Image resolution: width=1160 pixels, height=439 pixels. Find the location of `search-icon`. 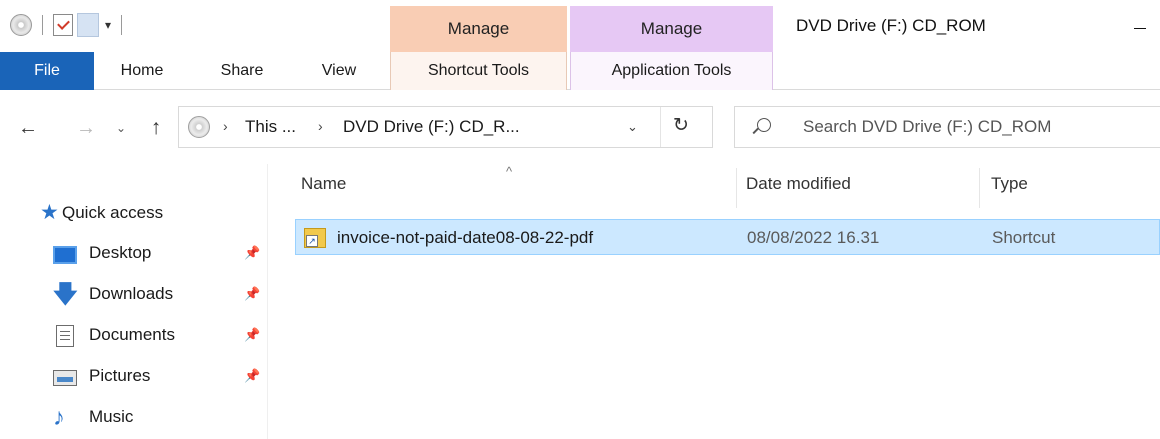

search-icon is located at coordinates (764, 125).